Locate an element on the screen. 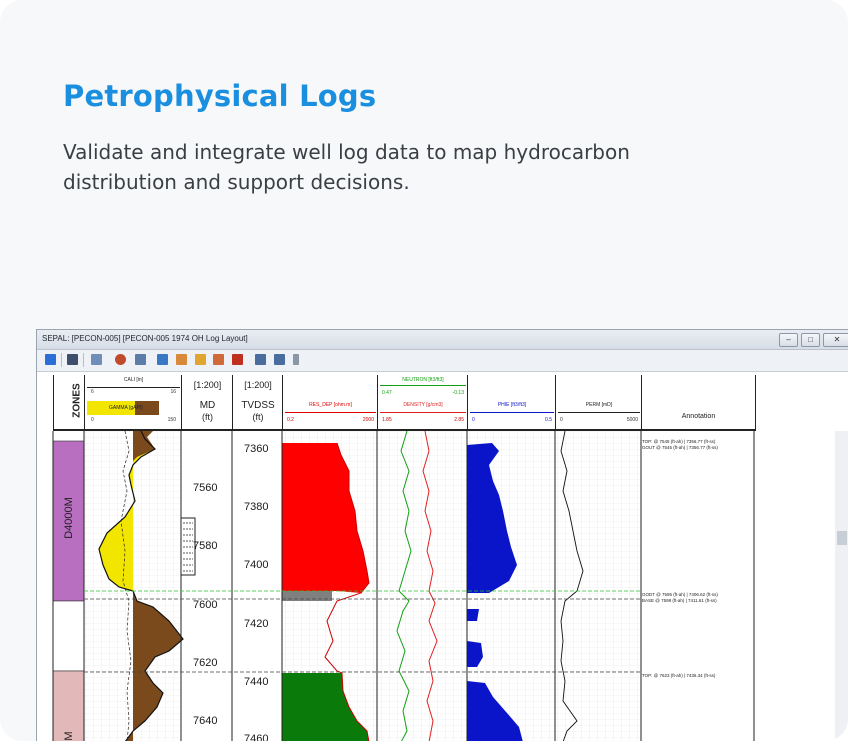 The image size is (848, 741). res-line is located at coordinates (330, 412).